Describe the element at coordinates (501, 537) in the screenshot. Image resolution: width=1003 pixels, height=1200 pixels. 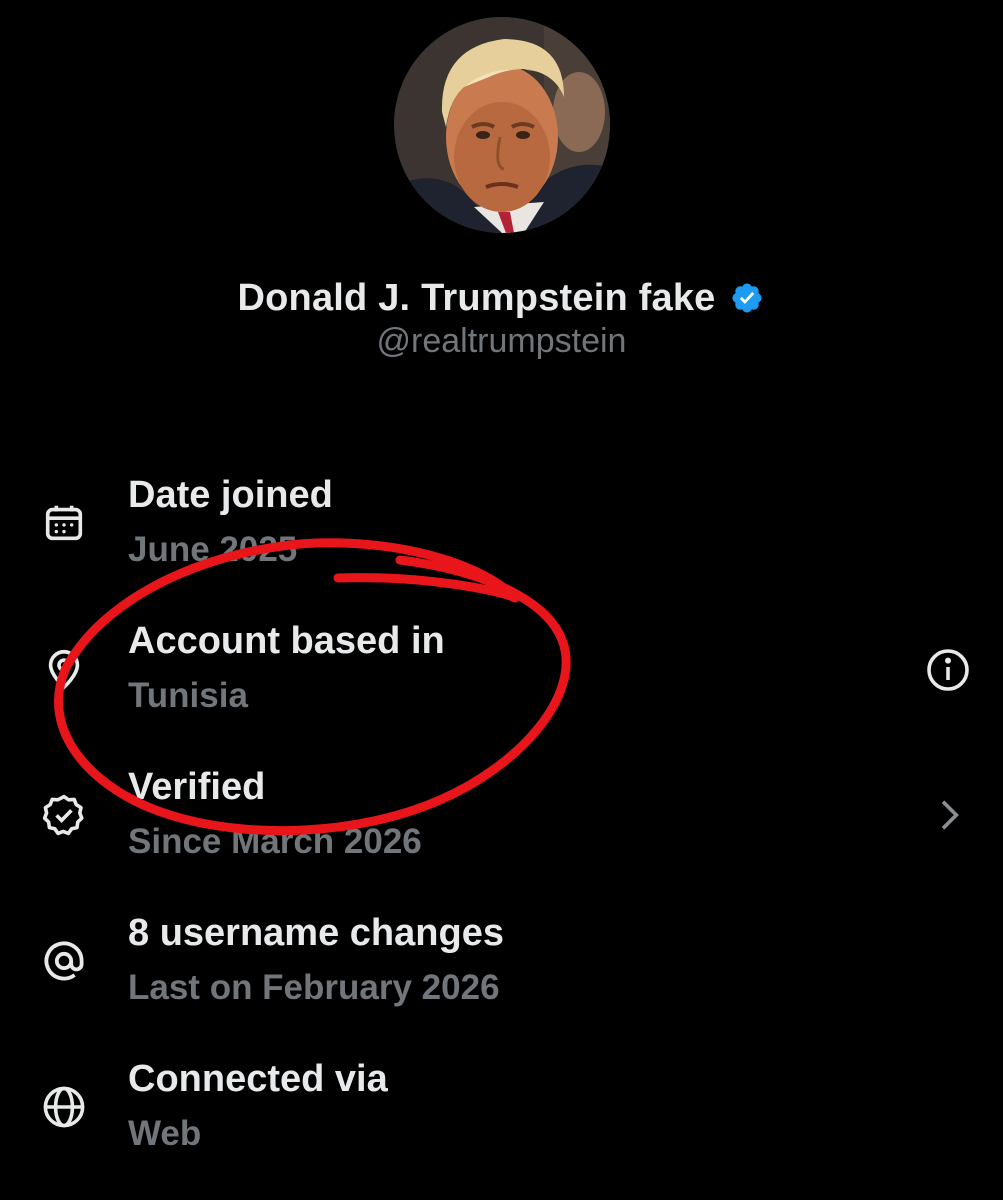
I see `detail-row-date-joined: Date joined June 2025` at that location.